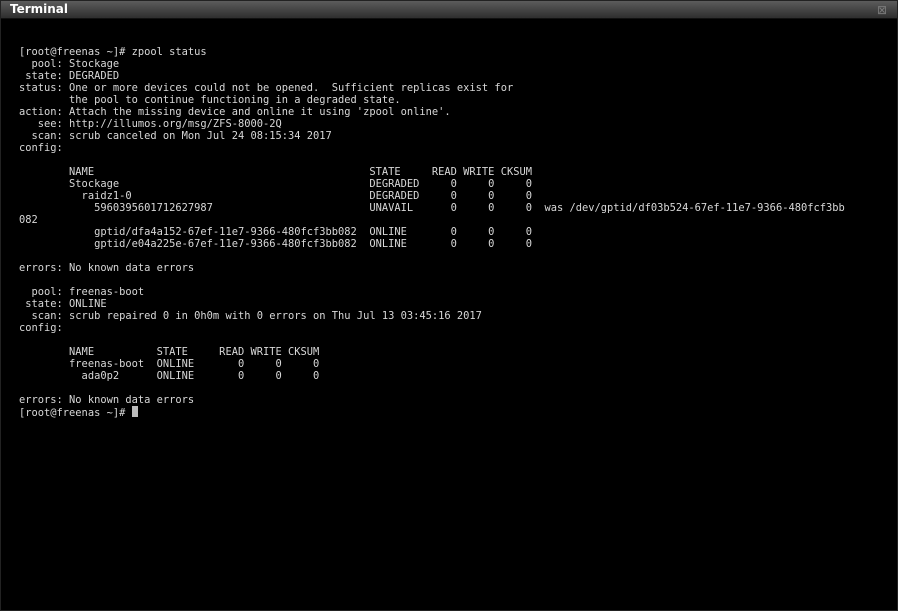 The height and width of the screenshot is (611, 898). I want to click on terminal-line: pool: freenas-boot, so click(82, 292).